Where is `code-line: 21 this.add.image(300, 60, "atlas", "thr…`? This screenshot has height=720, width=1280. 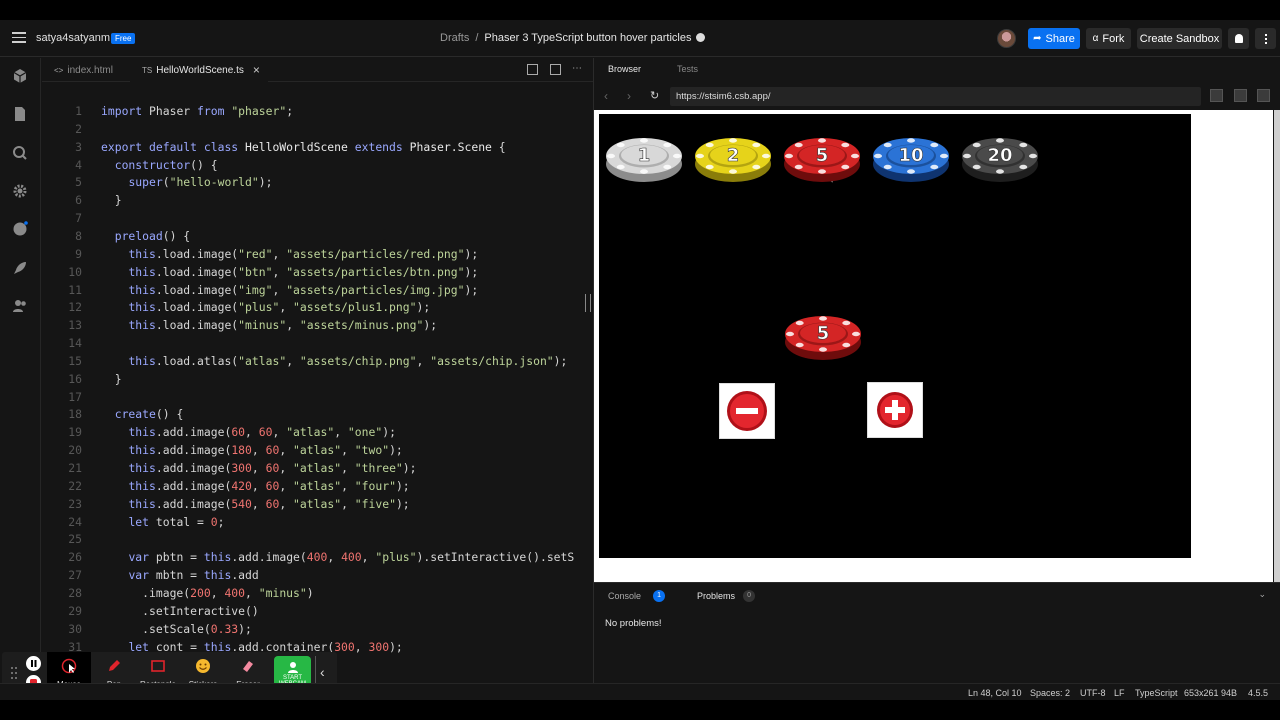 code-line: 21 this.add.image(300, 60, "atlas", "thr… is located at coordinates (317, 468).